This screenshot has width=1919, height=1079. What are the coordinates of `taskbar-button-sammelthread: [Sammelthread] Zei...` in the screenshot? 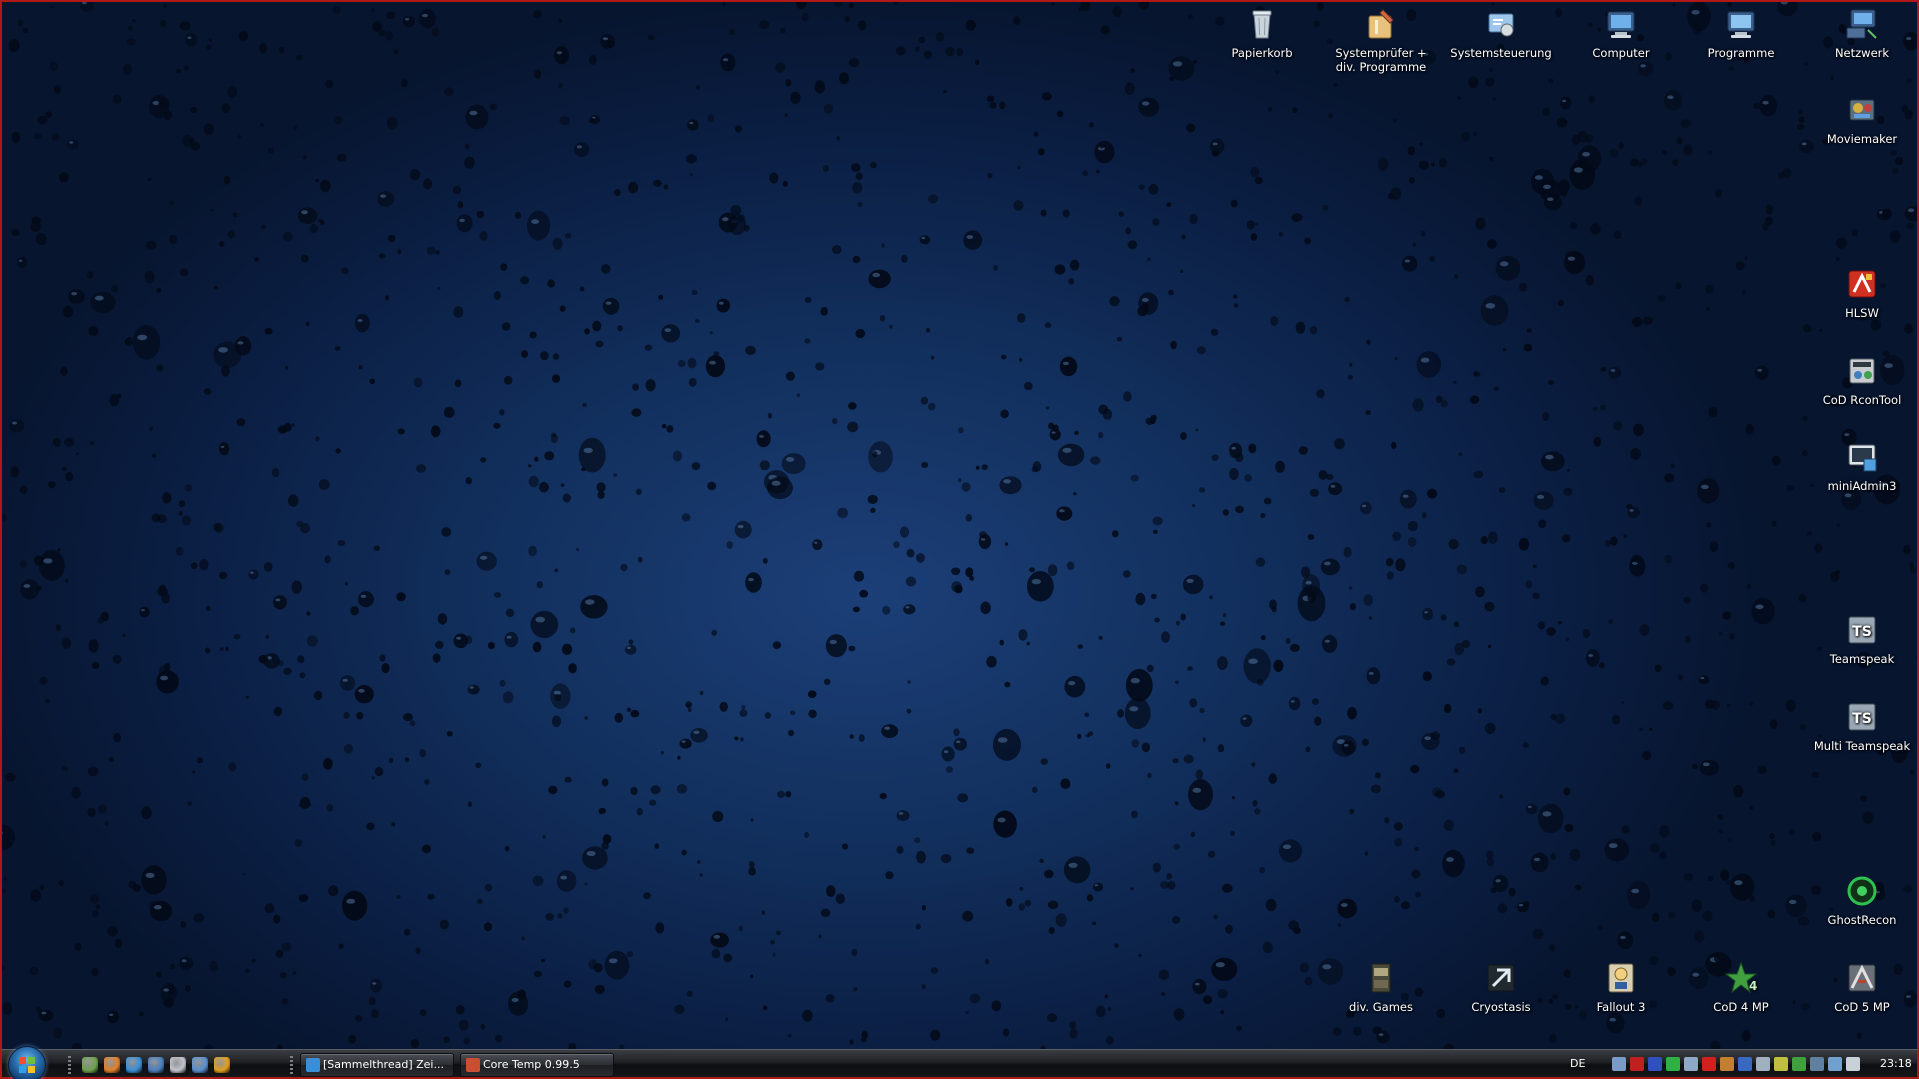 It's located at (377, 1065).